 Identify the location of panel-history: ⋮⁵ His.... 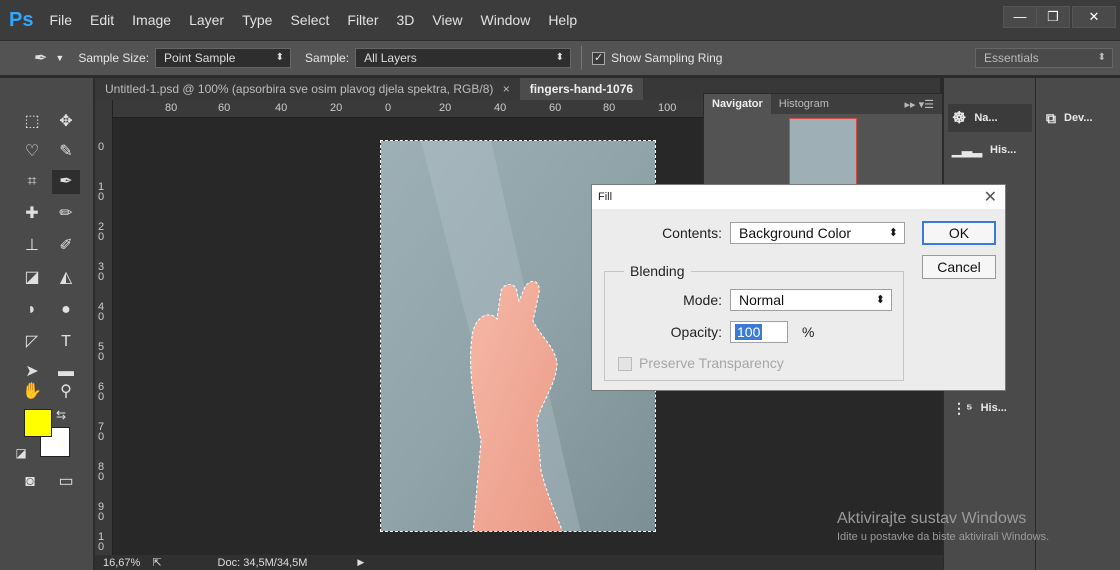
(990, 408).